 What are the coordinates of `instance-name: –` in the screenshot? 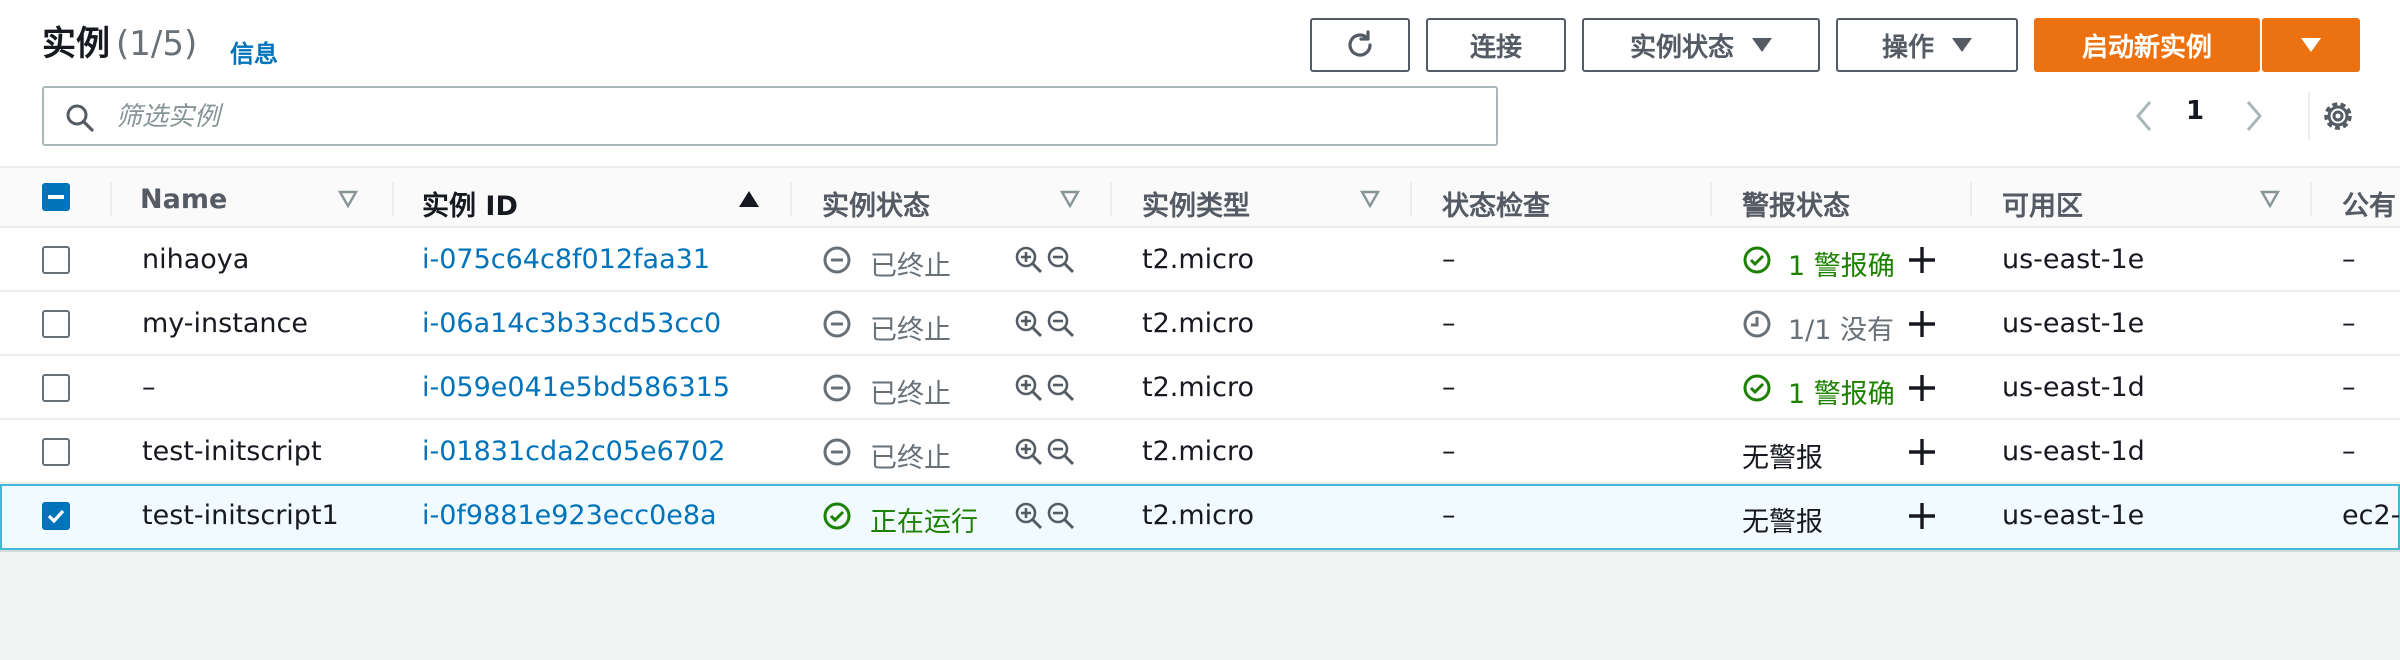 It's located at (149, 387).